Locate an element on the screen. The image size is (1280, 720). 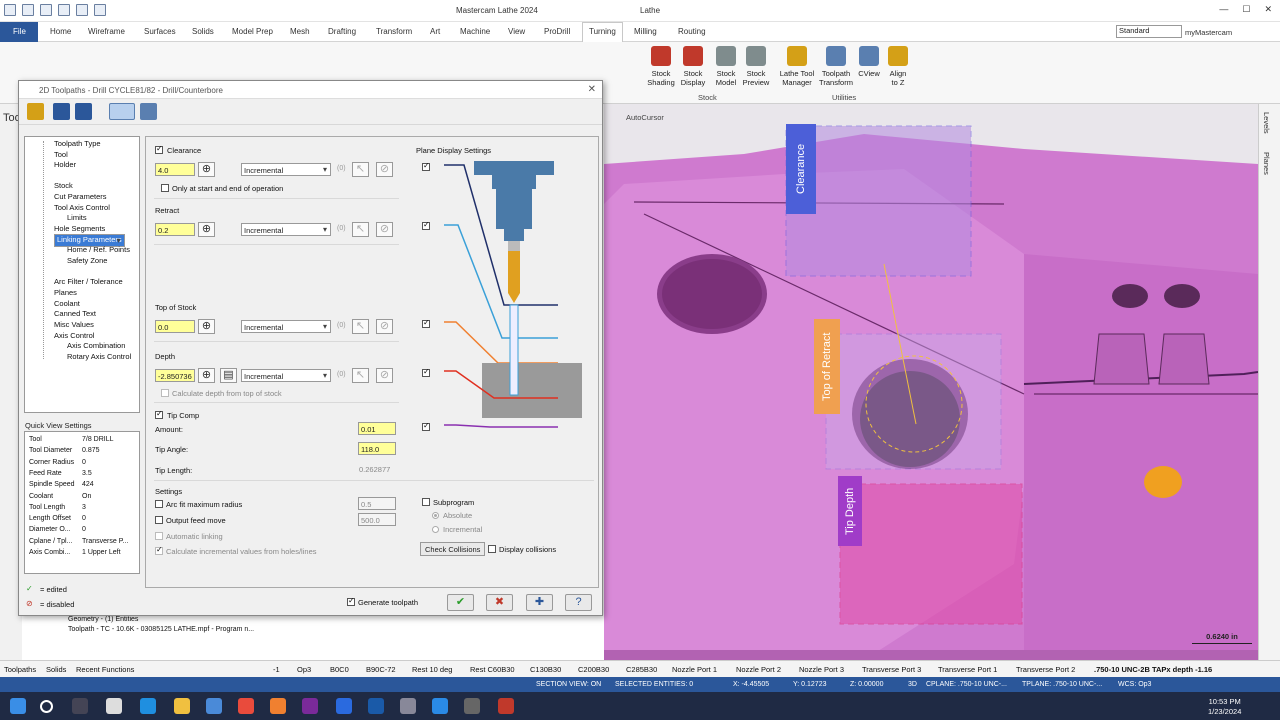
subprogram-checkbox is located at coordinates (426, 502).